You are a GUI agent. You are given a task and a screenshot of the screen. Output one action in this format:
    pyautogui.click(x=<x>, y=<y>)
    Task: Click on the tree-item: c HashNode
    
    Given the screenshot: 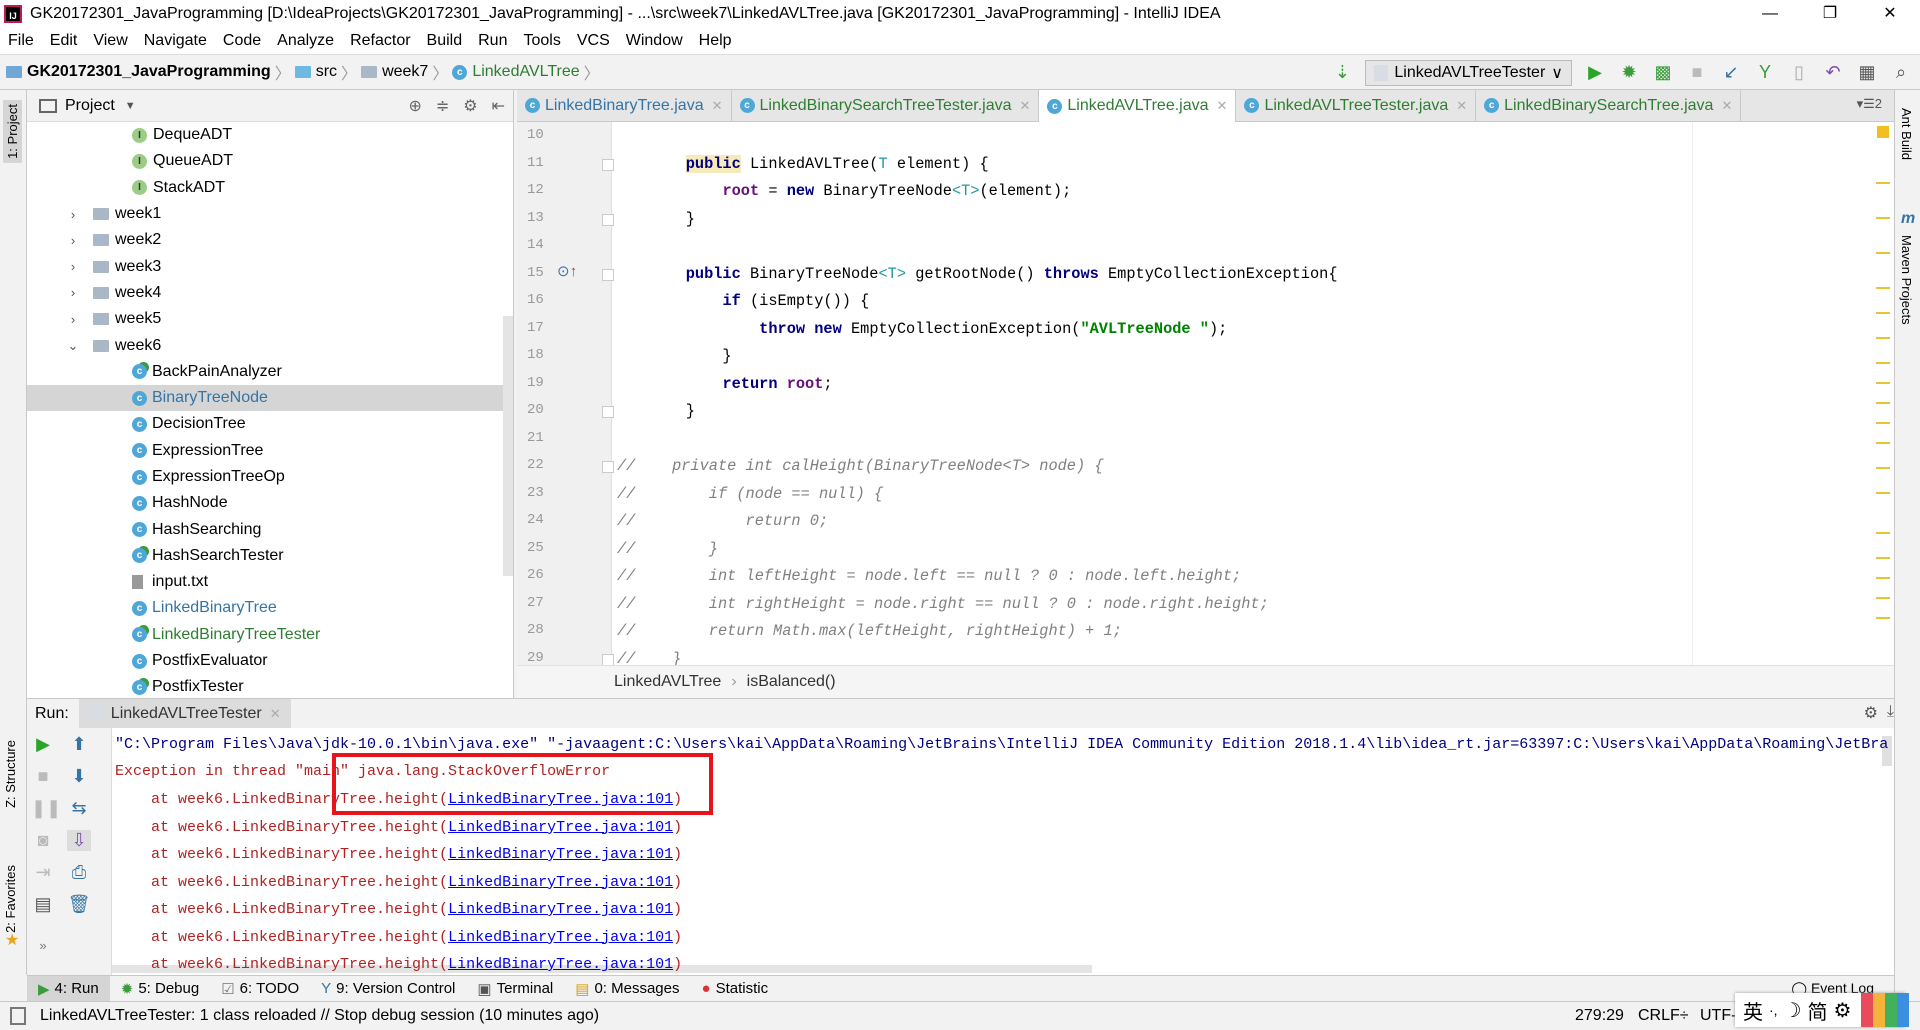 What is the action you would take?
    pyautogui.click(x=270, y=503)
    